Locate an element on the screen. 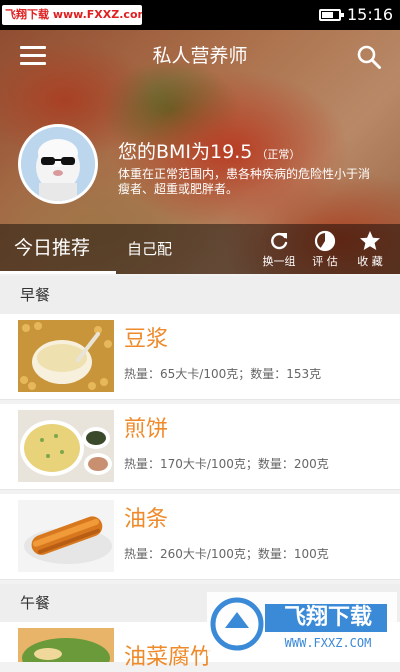 The image size is (400, 672). refresh-button: 换一组 is located at coordinates (279, 249).